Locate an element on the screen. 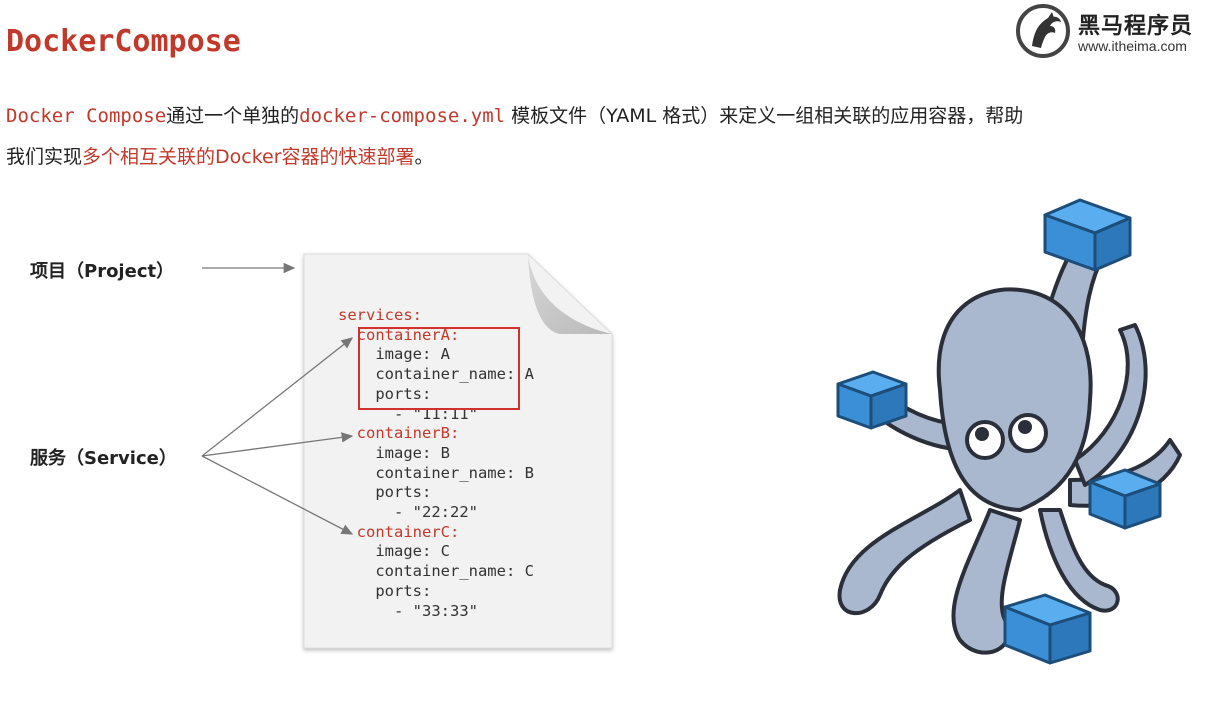  cube-right is located at coordinates (1125, 499).